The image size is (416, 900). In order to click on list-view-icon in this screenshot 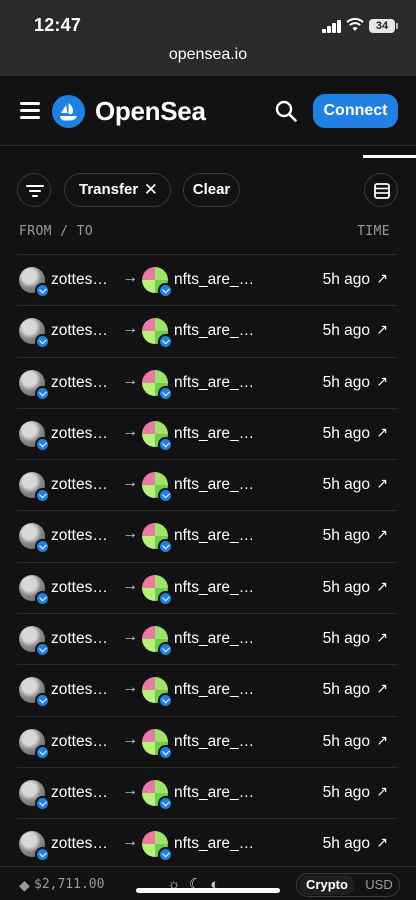, I will do `click(382, 191)`.